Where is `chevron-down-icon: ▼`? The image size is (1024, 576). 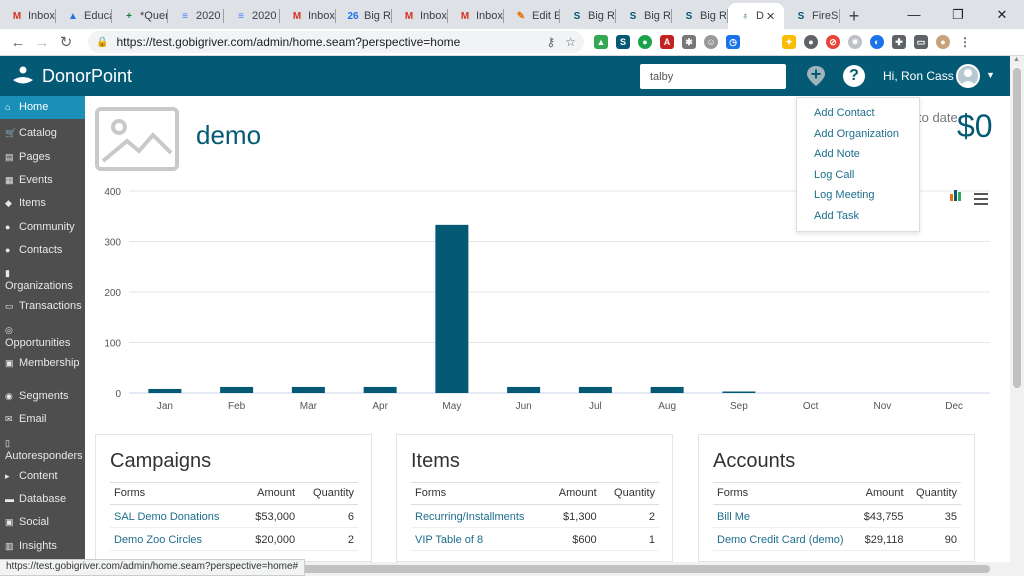
chevron-down-icon: ▼ is located at coordinates (990, 75).